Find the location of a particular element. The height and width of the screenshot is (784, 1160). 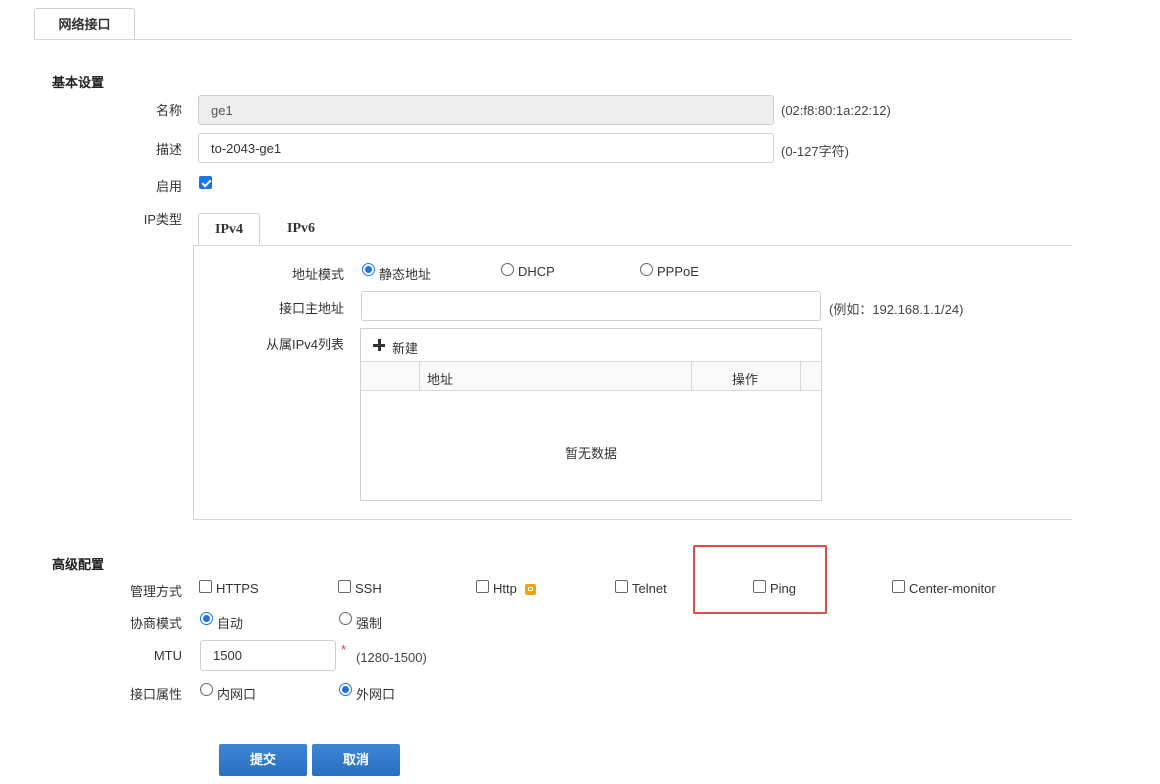

mgmt-center-monitor-label: Center-monitor is located at coordinates (952, 588).